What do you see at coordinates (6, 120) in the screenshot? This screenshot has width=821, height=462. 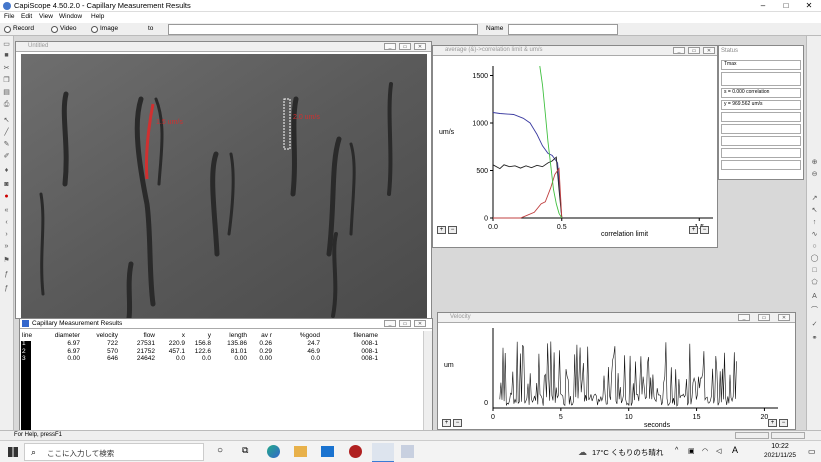 I see `pointer-icon: ↖` at bounding box center [6, 120].